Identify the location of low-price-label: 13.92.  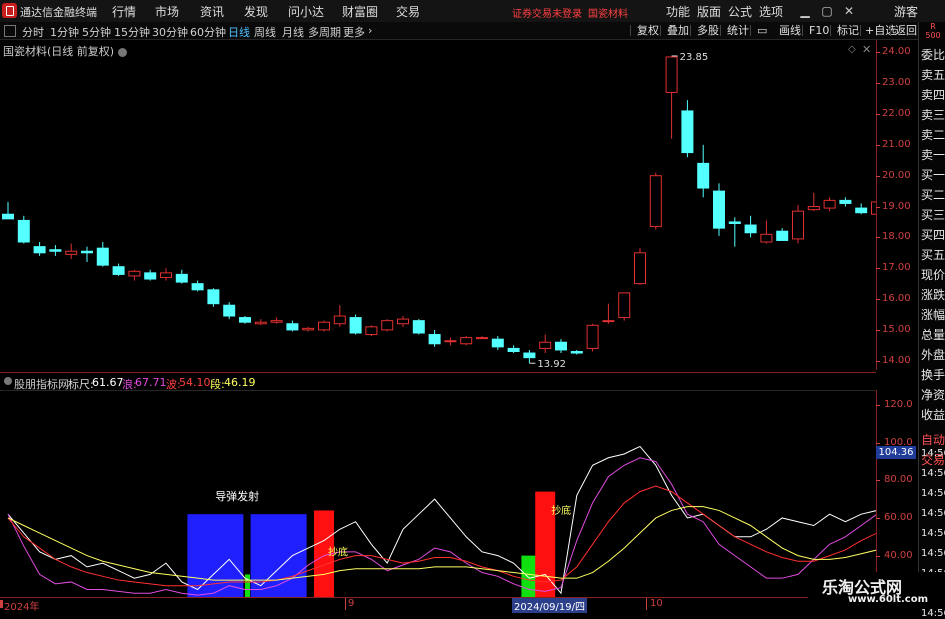
(551, 364).